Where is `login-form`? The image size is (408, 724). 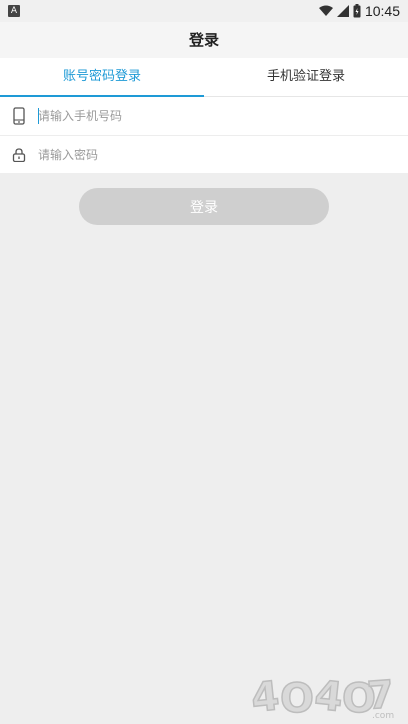
login-form is located at coordinates (204, 135).